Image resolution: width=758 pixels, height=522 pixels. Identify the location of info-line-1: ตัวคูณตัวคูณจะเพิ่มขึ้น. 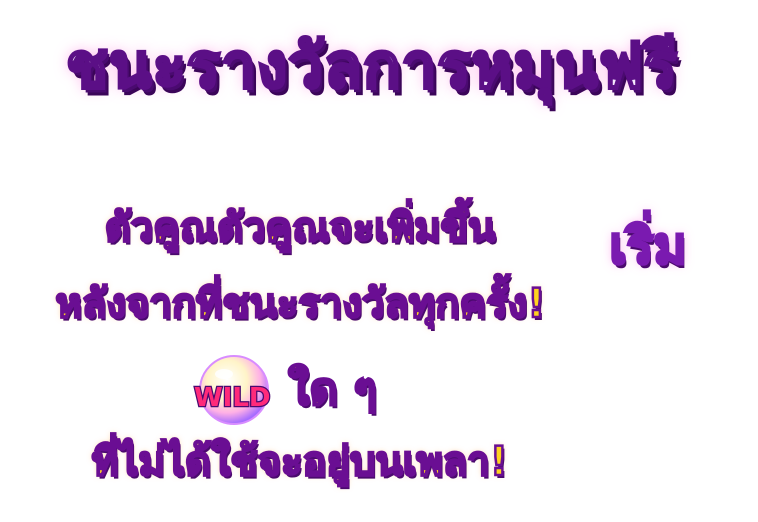
(299, 228).